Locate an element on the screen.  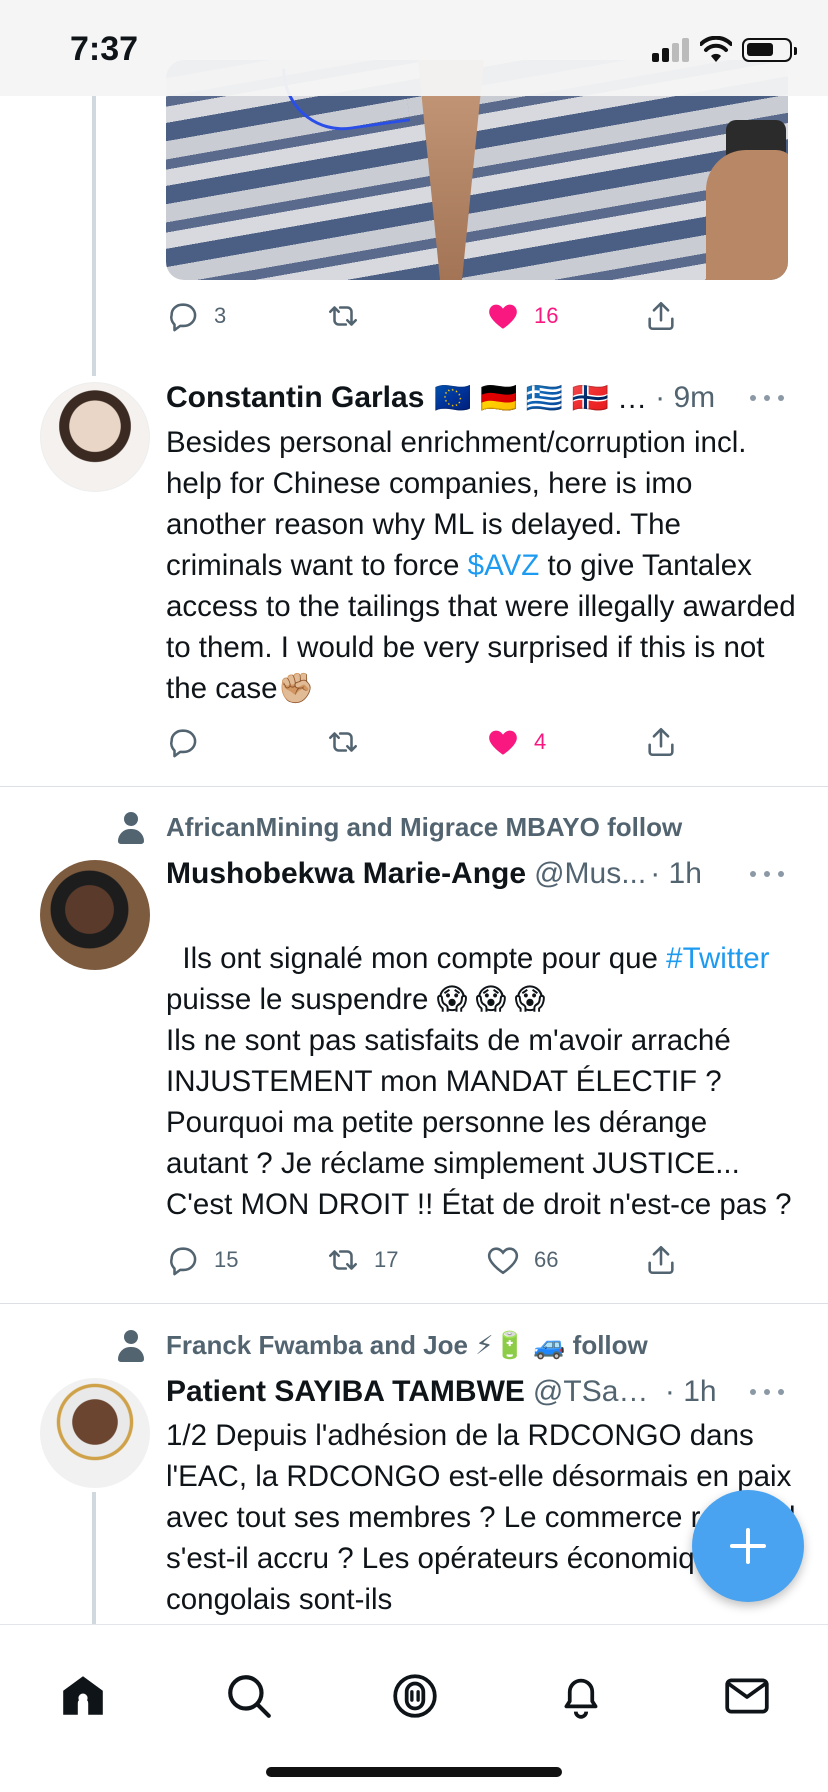
tweet-actions: 3 16 is located at coordinates (426, 316).